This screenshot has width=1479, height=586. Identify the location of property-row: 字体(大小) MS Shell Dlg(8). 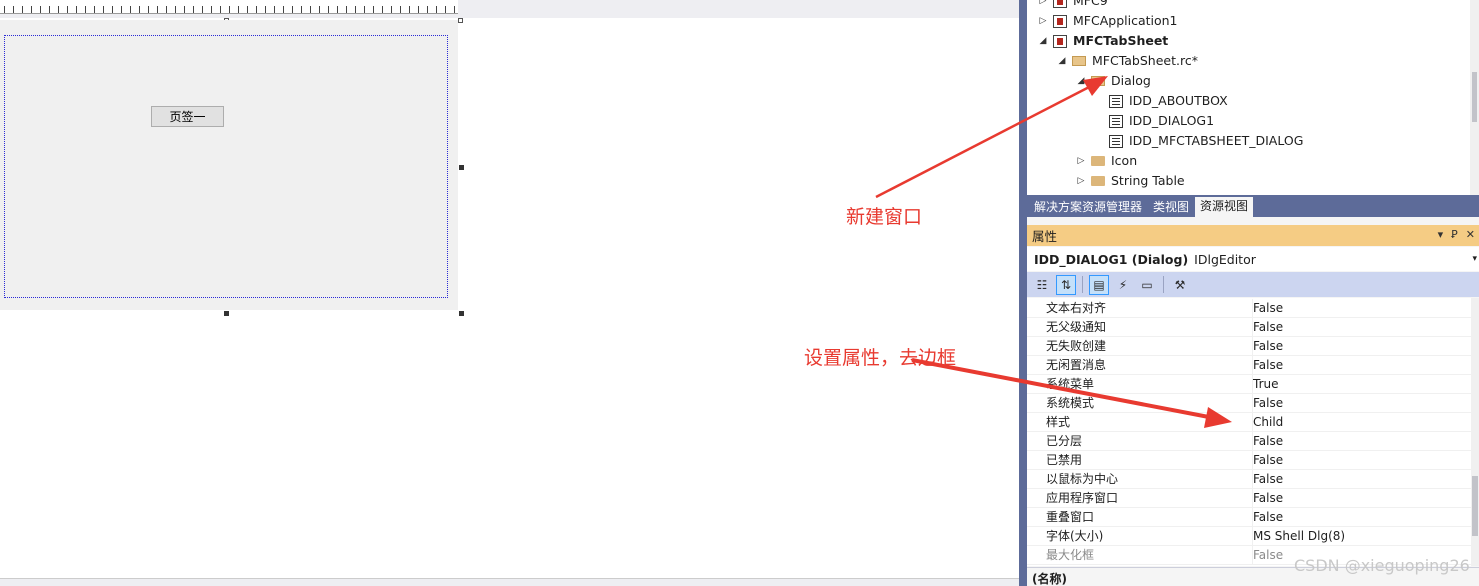
(1249, 536).